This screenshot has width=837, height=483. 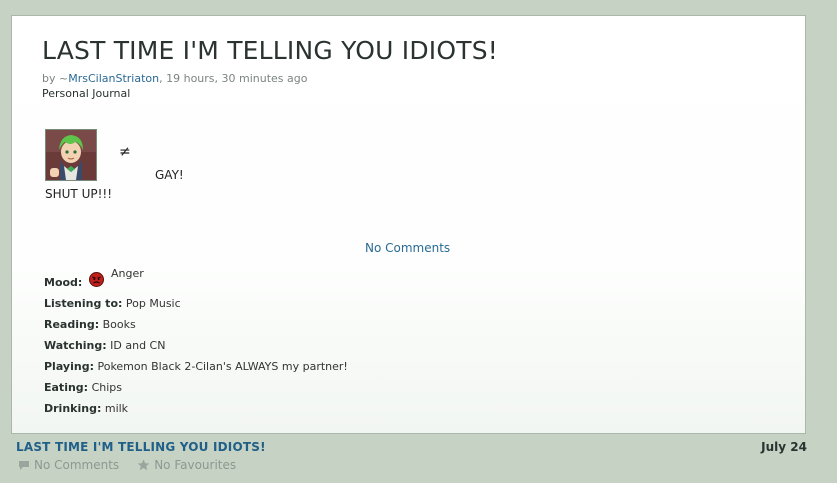 What do you see at coordinates (138, 345) in the screenshot?
I see `meta-value: ID and CN` at bounding box center [138, 345].